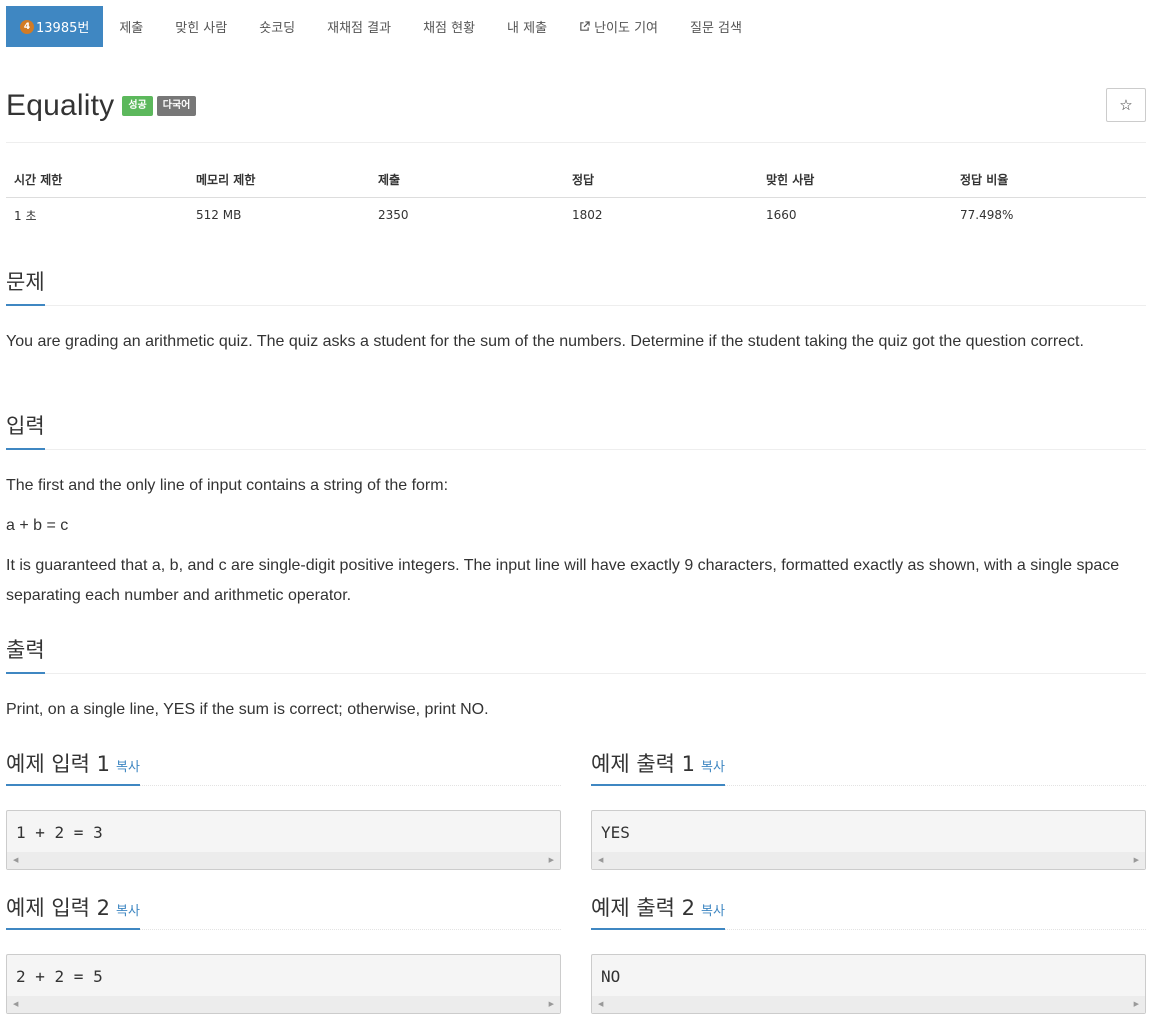 This screenshot has height=1017, width=1149. Describe the element at coordinates (37, 525) in the screenshot. I see `input-description-2: a + b = c` at that location.